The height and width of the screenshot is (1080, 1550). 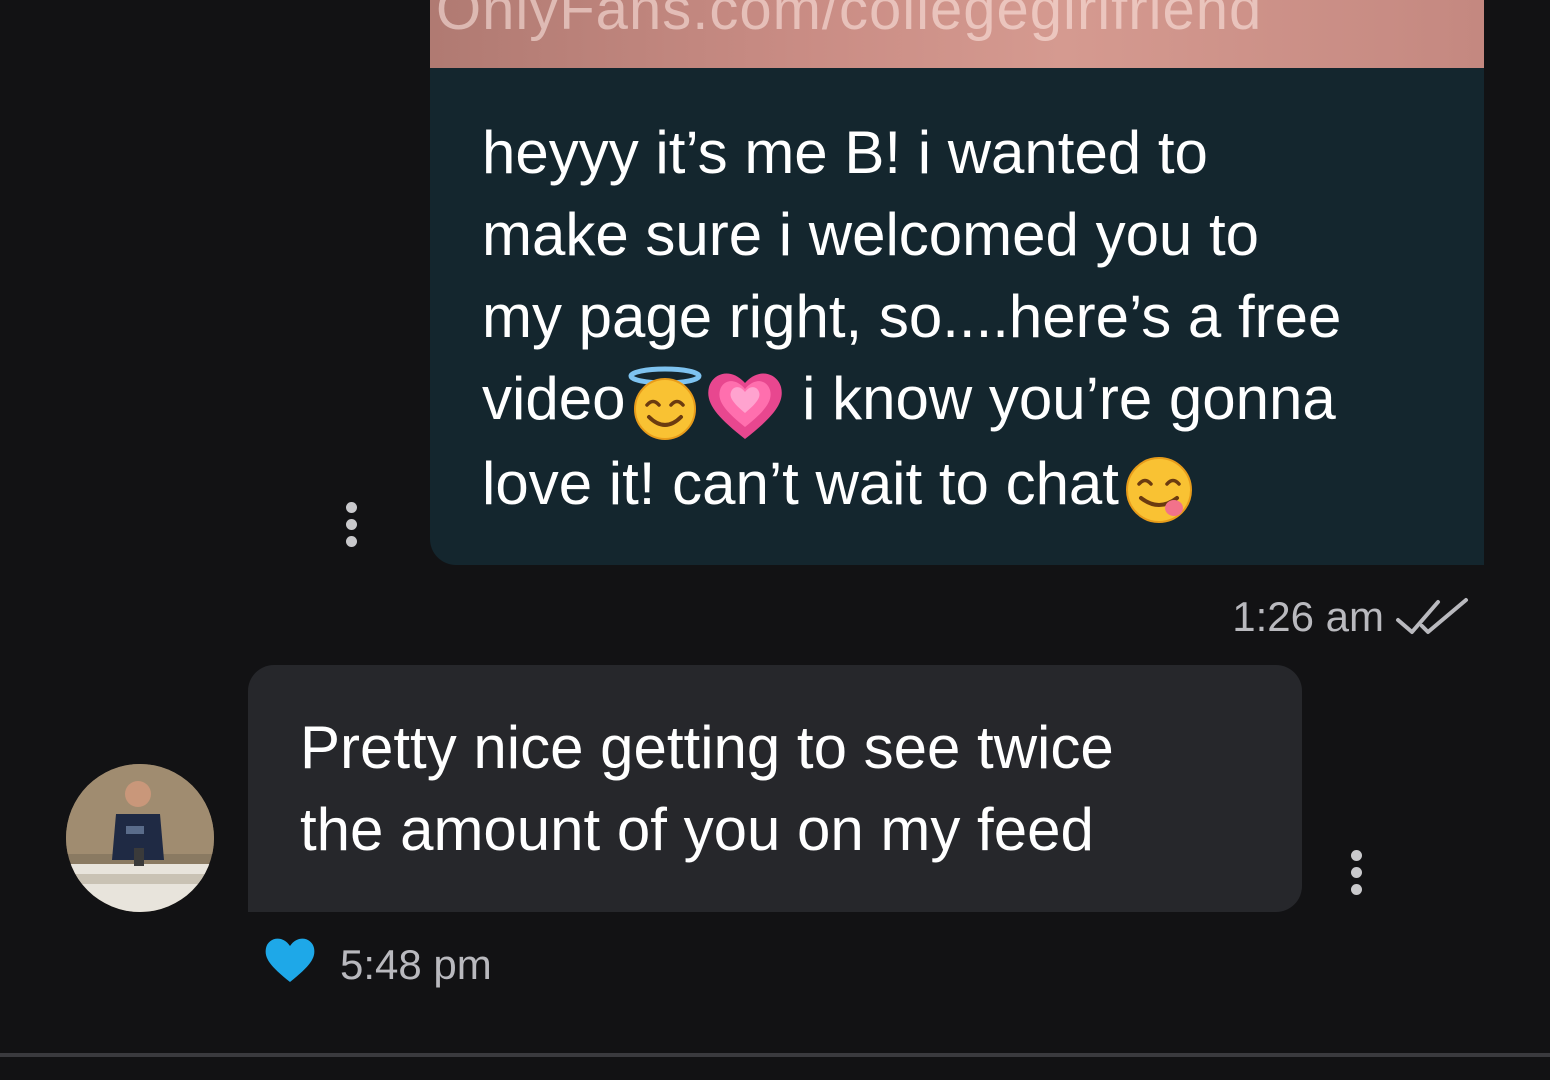 What do you see at coordinates (1158, 490) in the screenshot?
I see `face-savoring-food-emoji` at bounding box center [1158, 490].